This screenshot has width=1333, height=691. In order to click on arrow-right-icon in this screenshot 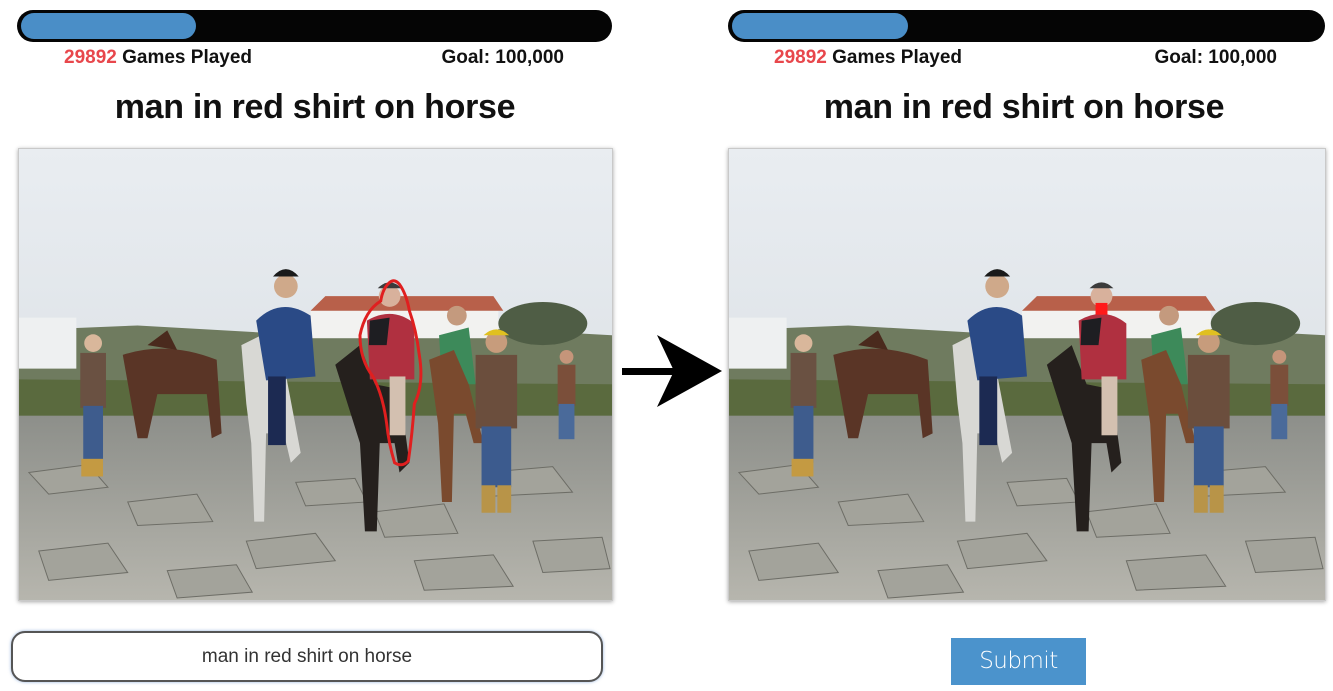, I will do `click(672, 374)`.